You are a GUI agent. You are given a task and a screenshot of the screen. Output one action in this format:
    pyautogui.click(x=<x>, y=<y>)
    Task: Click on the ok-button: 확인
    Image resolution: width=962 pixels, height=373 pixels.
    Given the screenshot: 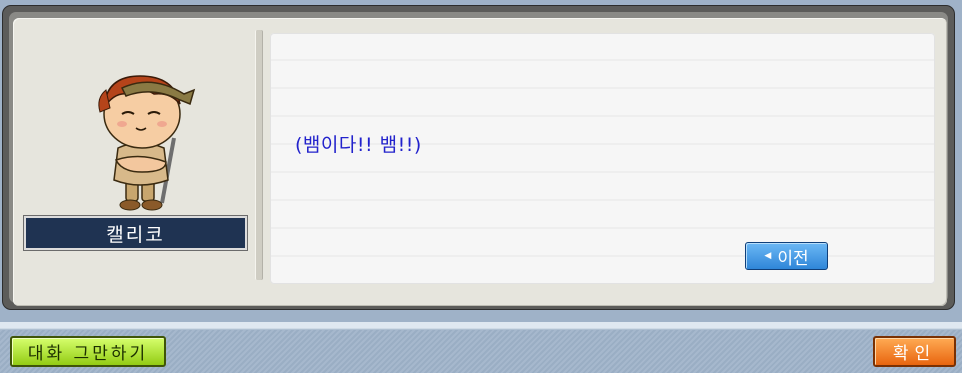 What is the action you would take?
    pyautogui.click(x=914, y=351)
    